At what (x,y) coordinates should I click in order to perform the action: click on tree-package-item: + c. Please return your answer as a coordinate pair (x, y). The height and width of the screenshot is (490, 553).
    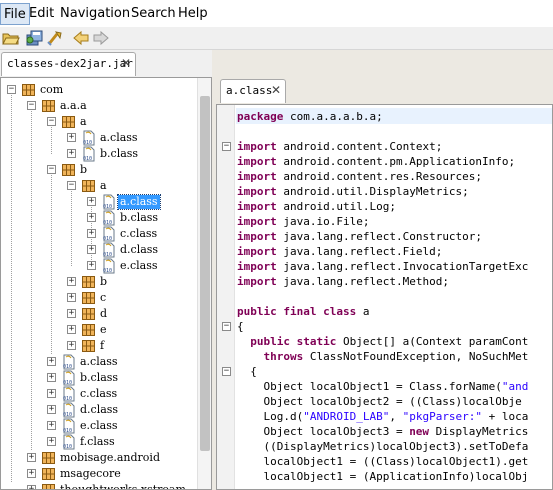
    Looking at the image, I should click on (139, 298).